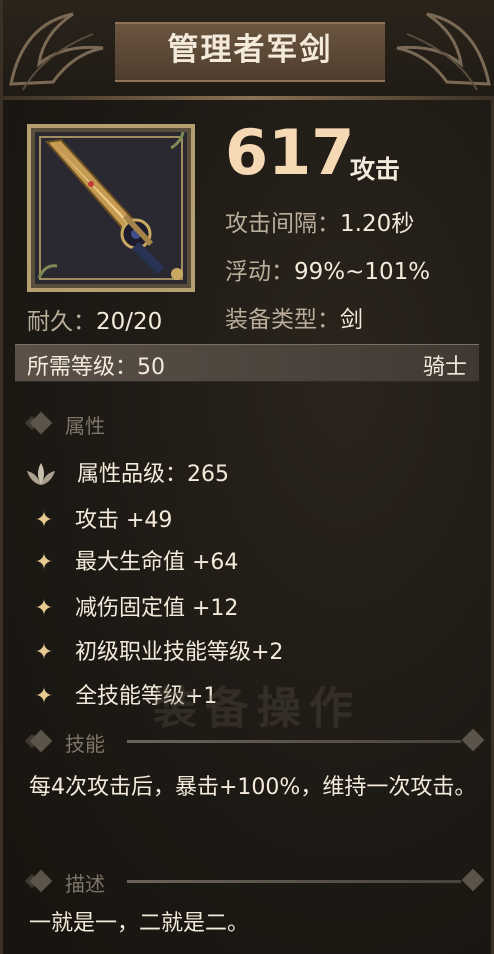 The height and width of the screenshot is (954, 494). I want to click on description-section-header: 描述, so click(255, 881).